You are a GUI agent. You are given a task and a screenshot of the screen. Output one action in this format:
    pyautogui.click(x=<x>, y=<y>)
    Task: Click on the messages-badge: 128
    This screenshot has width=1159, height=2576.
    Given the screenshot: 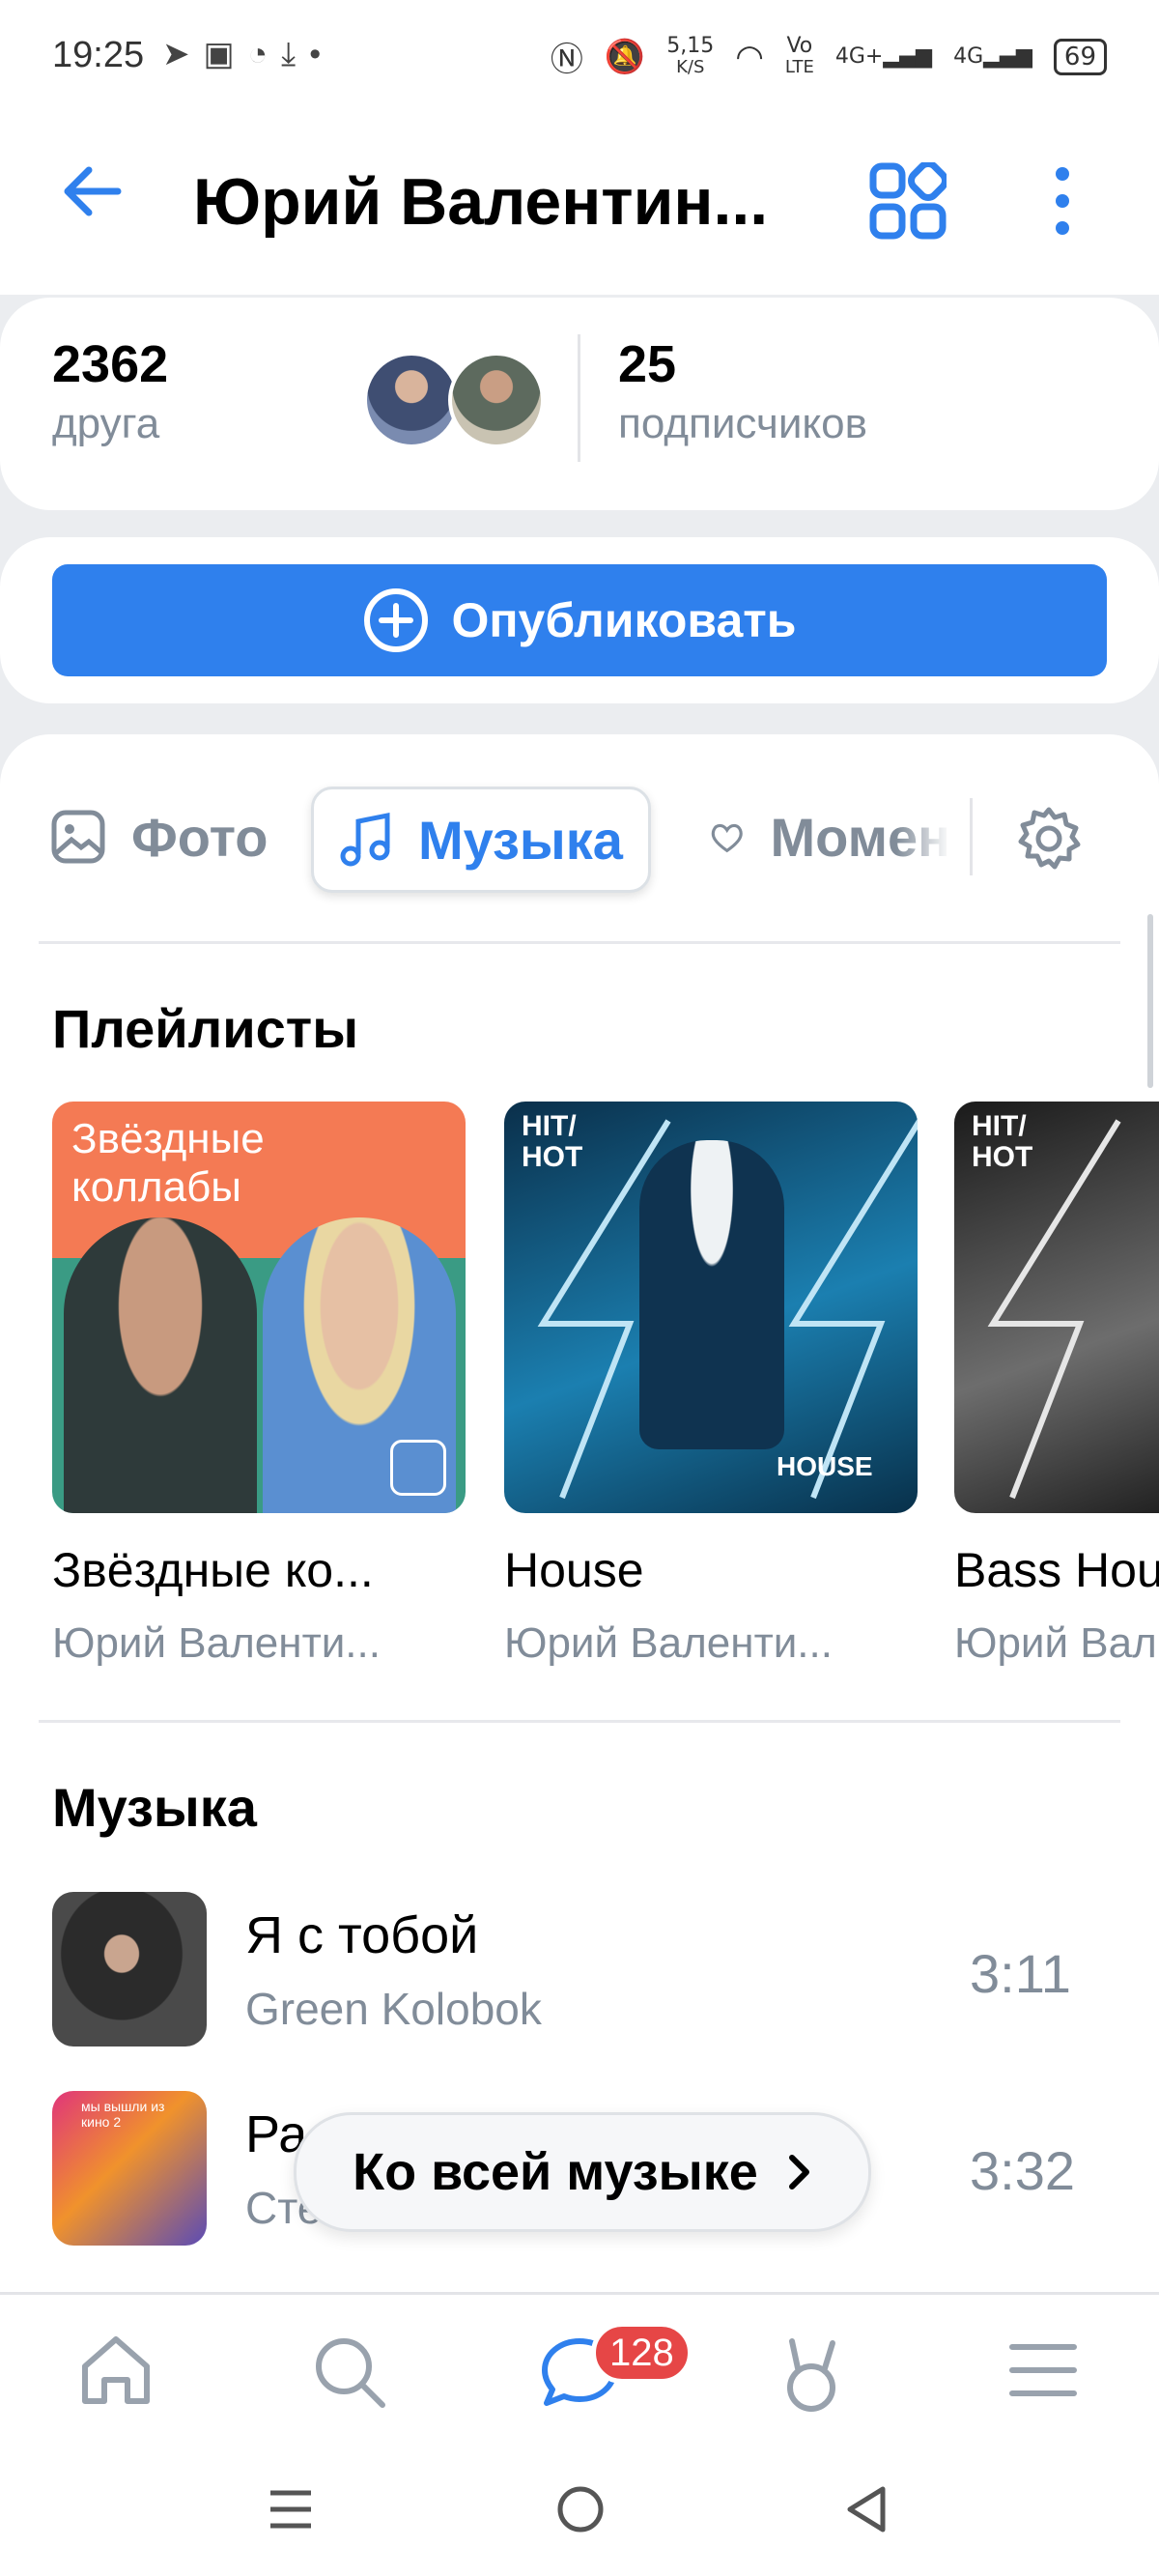 What is the action you would take?
    pyautogui.click(x=642, y=2353)
    